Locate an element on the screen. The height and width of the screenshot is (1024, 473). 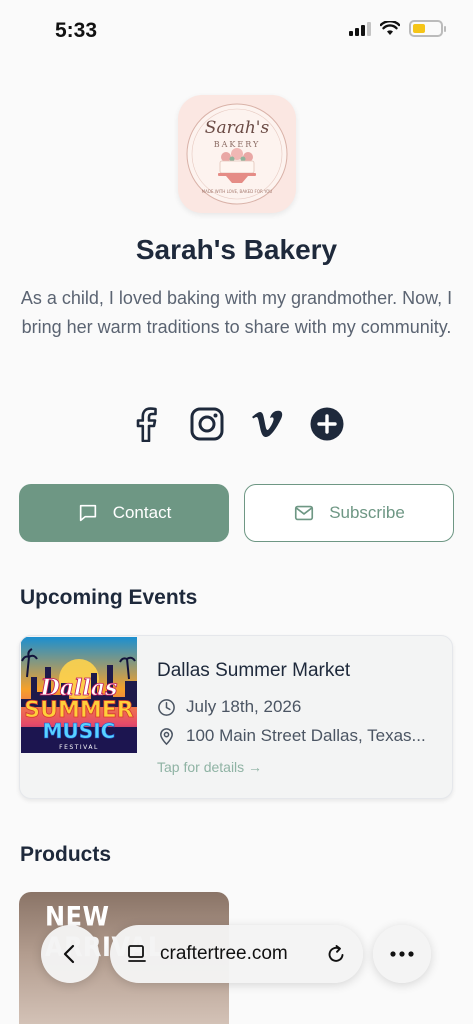
events-section-title: Upcoming Events is located at coordinates (109, 597).